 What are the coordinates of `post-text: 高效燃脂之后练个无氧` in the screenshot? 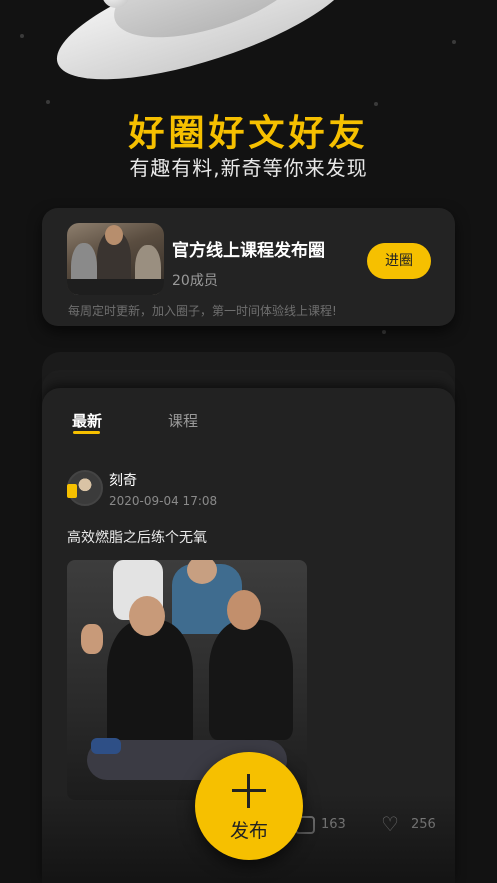 It's located at (137, 538).